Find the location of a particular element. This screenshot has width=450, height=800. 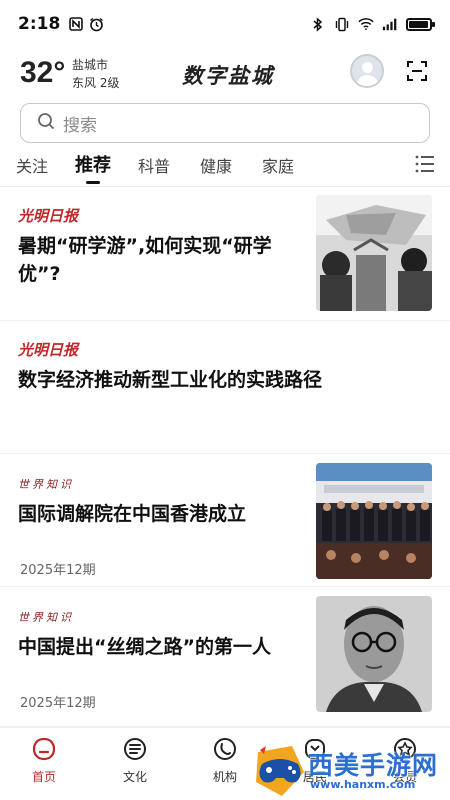

search-bar: 搜索 is located at coordinates (225, 123).